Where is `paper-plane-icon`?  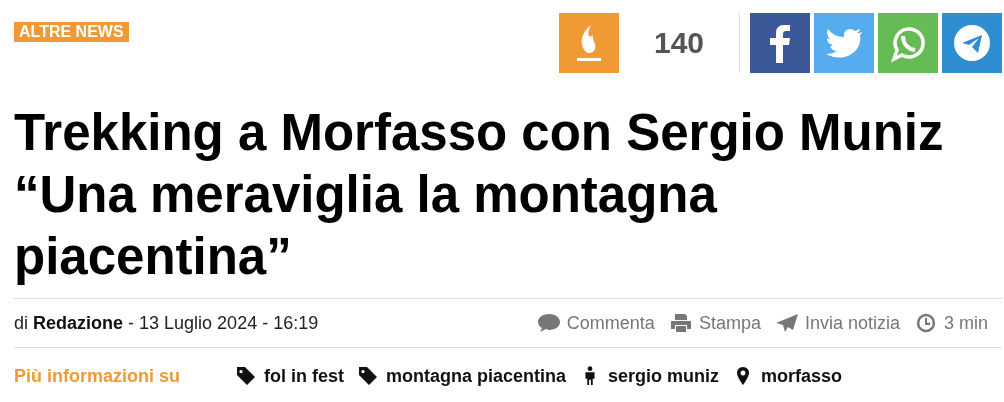
paper-plane-icon is located at coordinates (786, 323).